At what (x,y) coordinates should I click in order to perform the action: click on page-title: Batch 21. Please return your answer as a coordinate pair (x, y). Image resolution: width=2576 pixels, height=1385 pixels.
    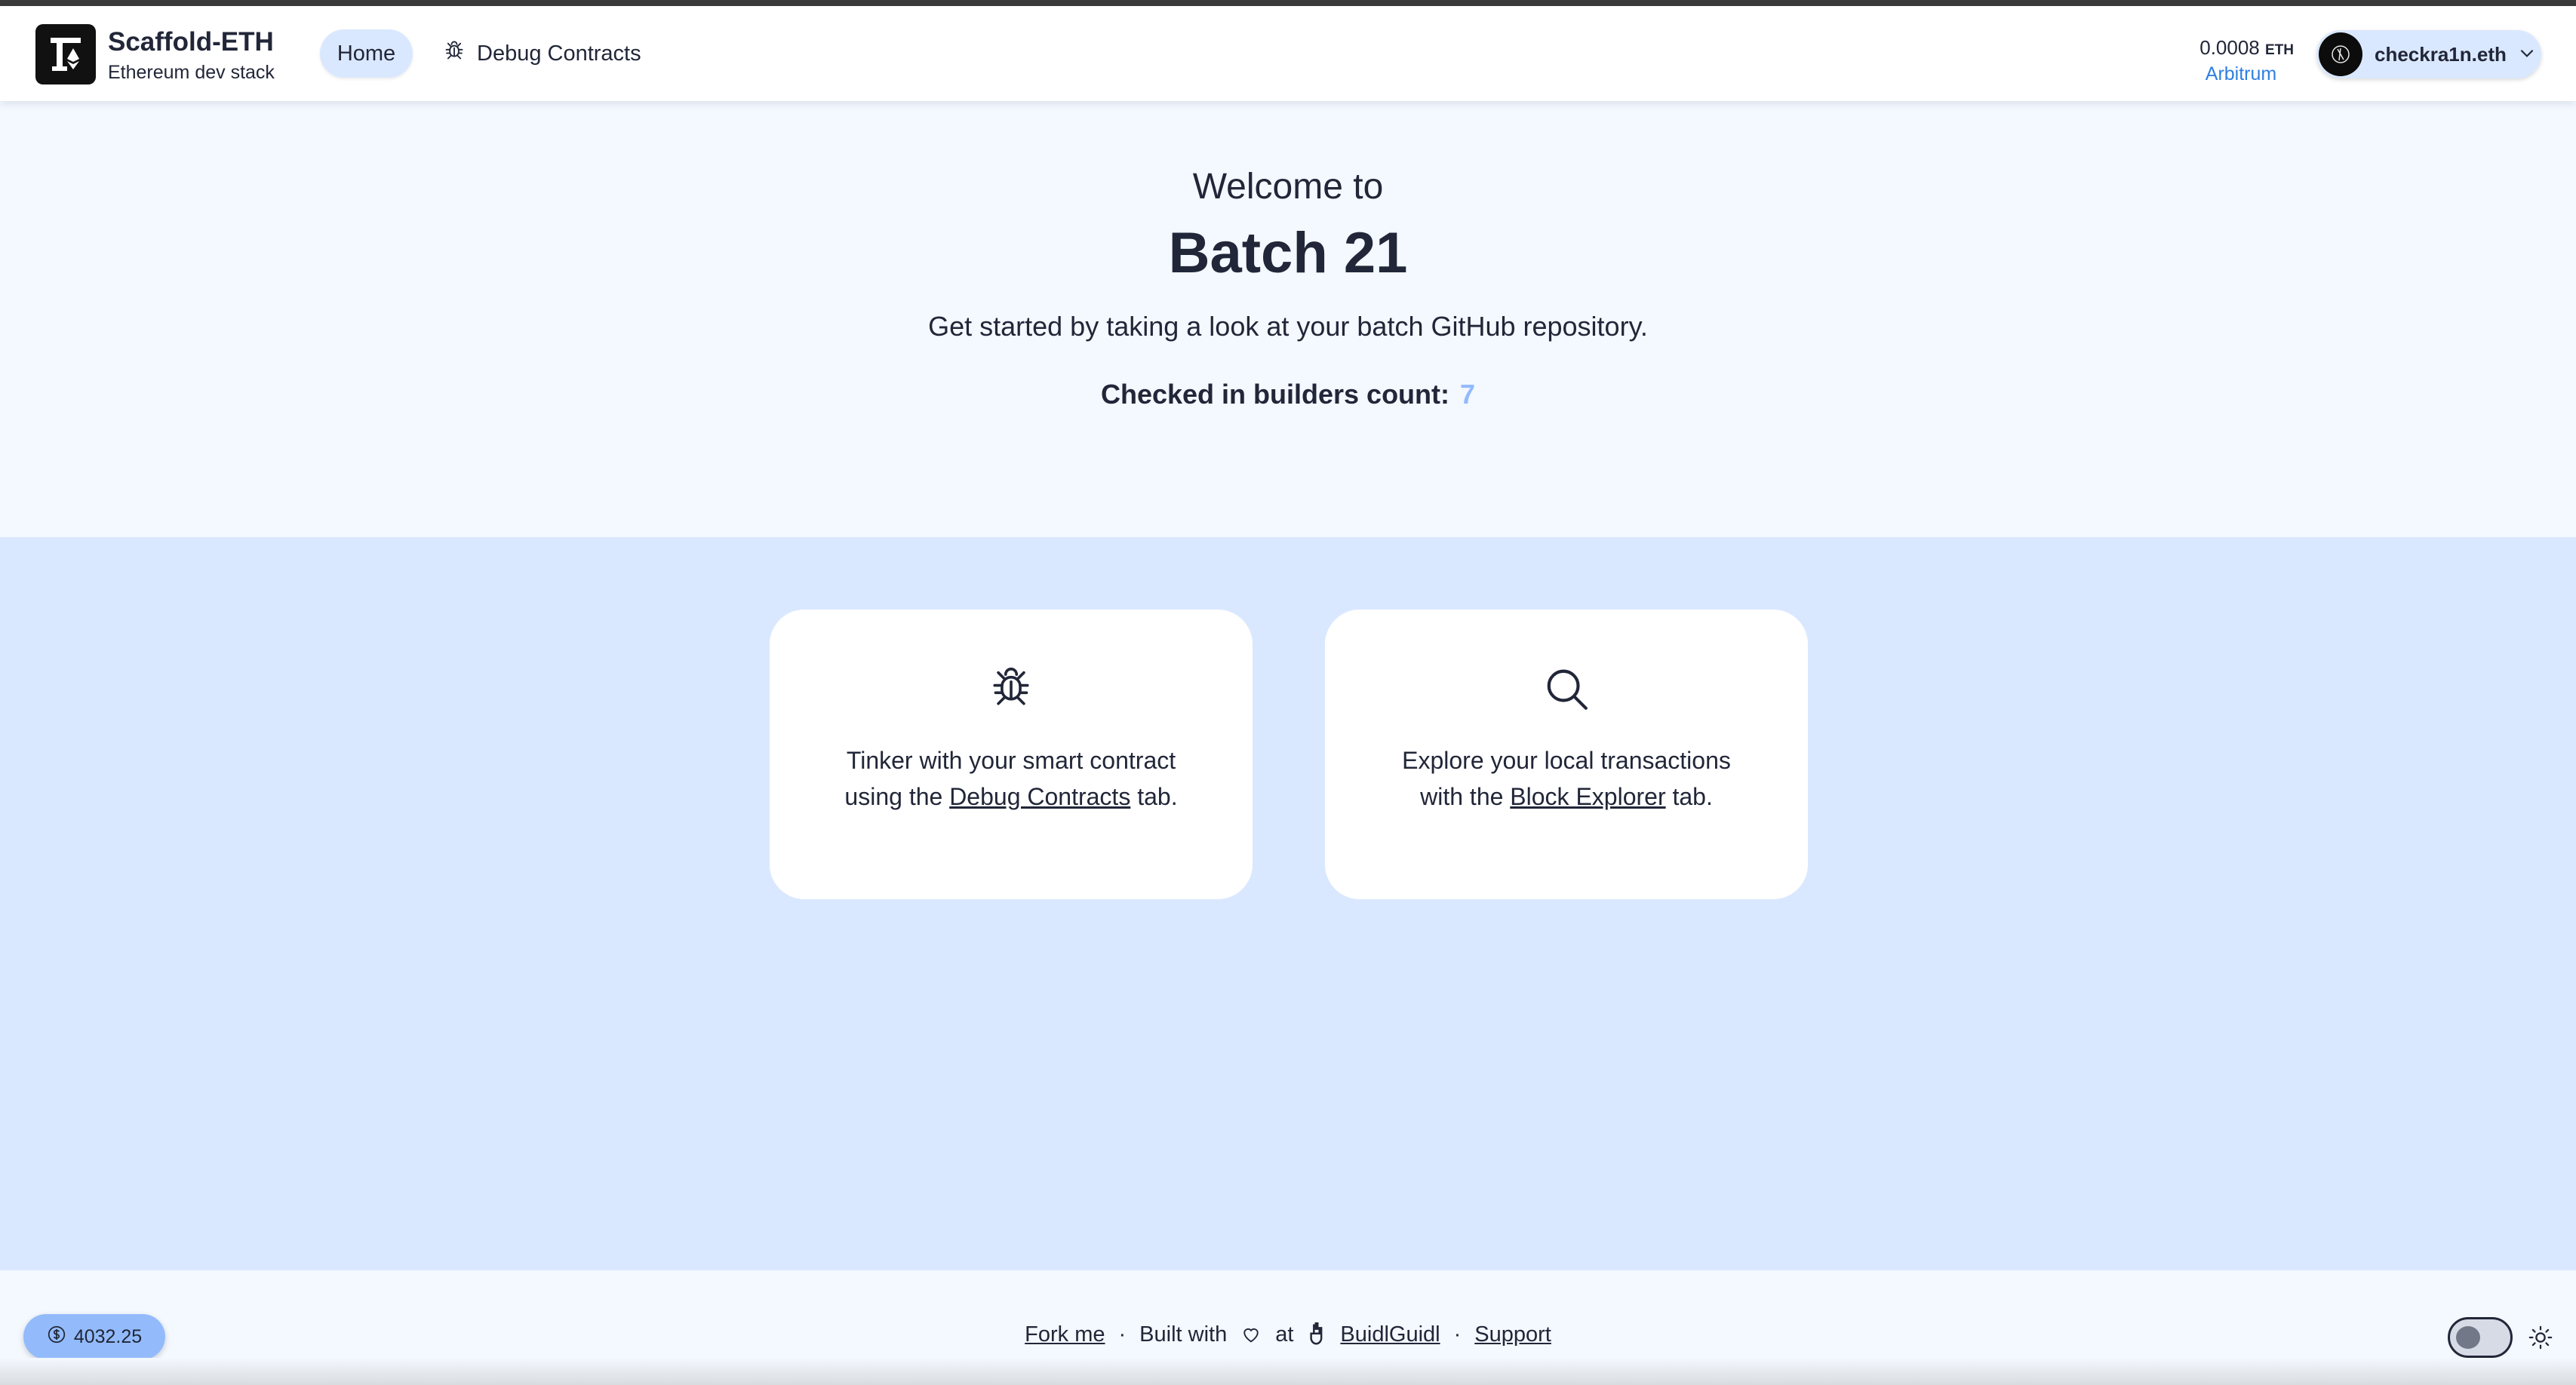
    Looking at the image, I should click on (1288, 253).